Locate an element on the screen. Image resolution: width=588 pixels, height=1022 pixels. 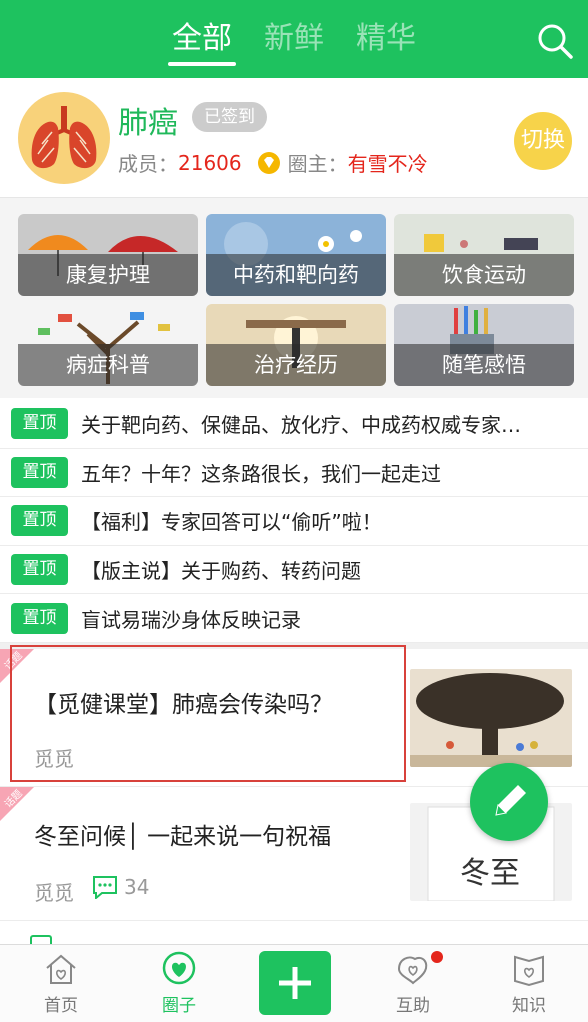
diamond-icon is located at coordinates (268, 162).